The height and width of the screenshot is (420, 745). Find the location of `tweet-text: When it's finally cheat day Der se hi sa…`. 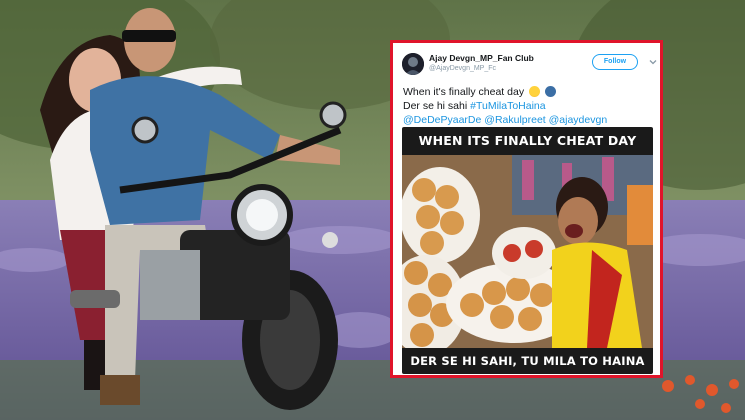

tweet-text: When it's finally cheat day Der se hi sa… is located at coordinates (530, 106).